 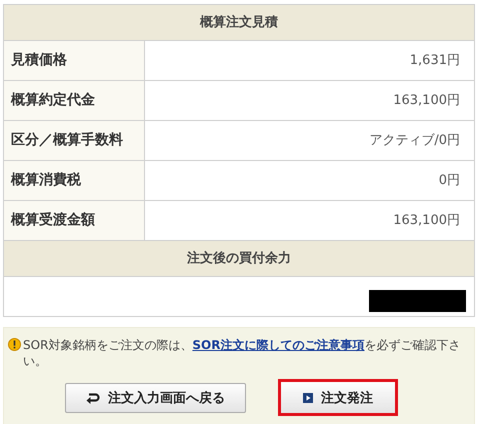 I want to click on table-heading: 注文後の買付余力, so click(x=239, y=259).